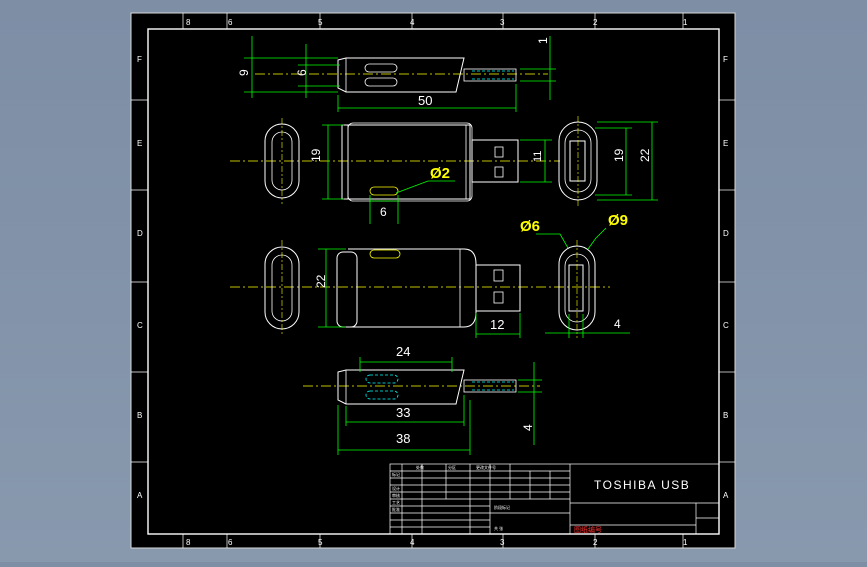 The image size is (867, 567). Describe the element at coordinates (140, 495) in the screenshot. I see `zone-row-label-left: A` at that location.